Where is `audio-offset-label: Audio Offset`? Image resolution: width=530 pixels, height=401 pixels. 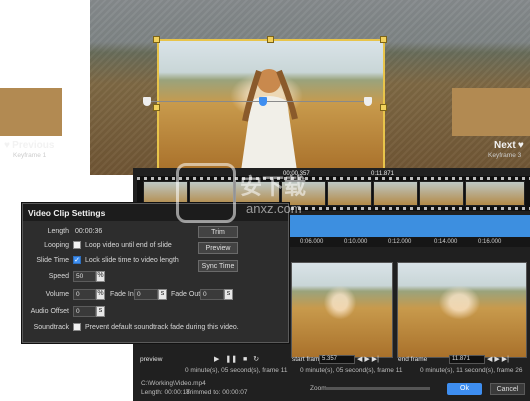 audio-offset-label: Audio Offset is located at coordinates (49, 311).